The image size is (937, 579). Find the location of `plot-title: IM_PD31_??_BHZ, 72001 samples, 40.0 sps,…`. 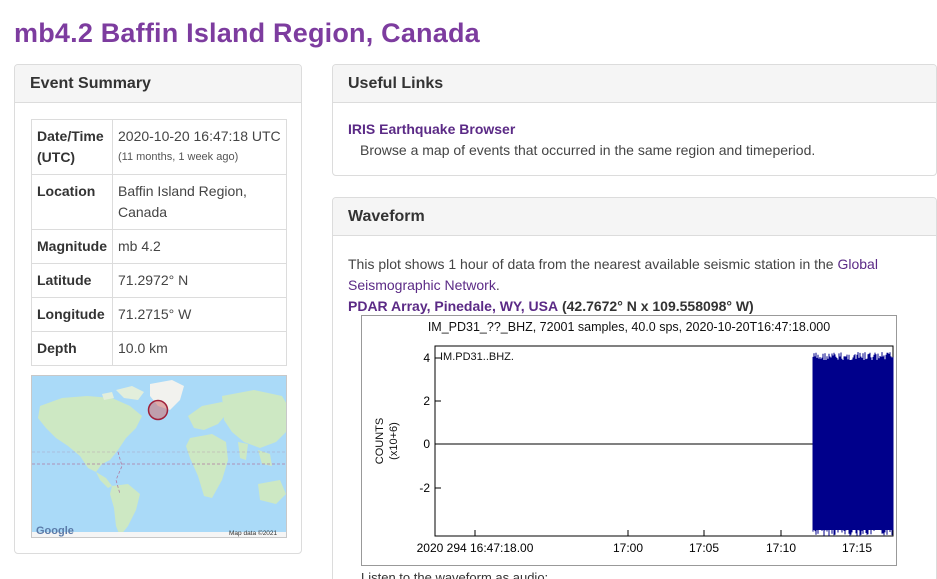

plot-title: IM_PD31_??_BHZ, 72001 samples, 40.0 sps,… is located at coordinates (629, 327).